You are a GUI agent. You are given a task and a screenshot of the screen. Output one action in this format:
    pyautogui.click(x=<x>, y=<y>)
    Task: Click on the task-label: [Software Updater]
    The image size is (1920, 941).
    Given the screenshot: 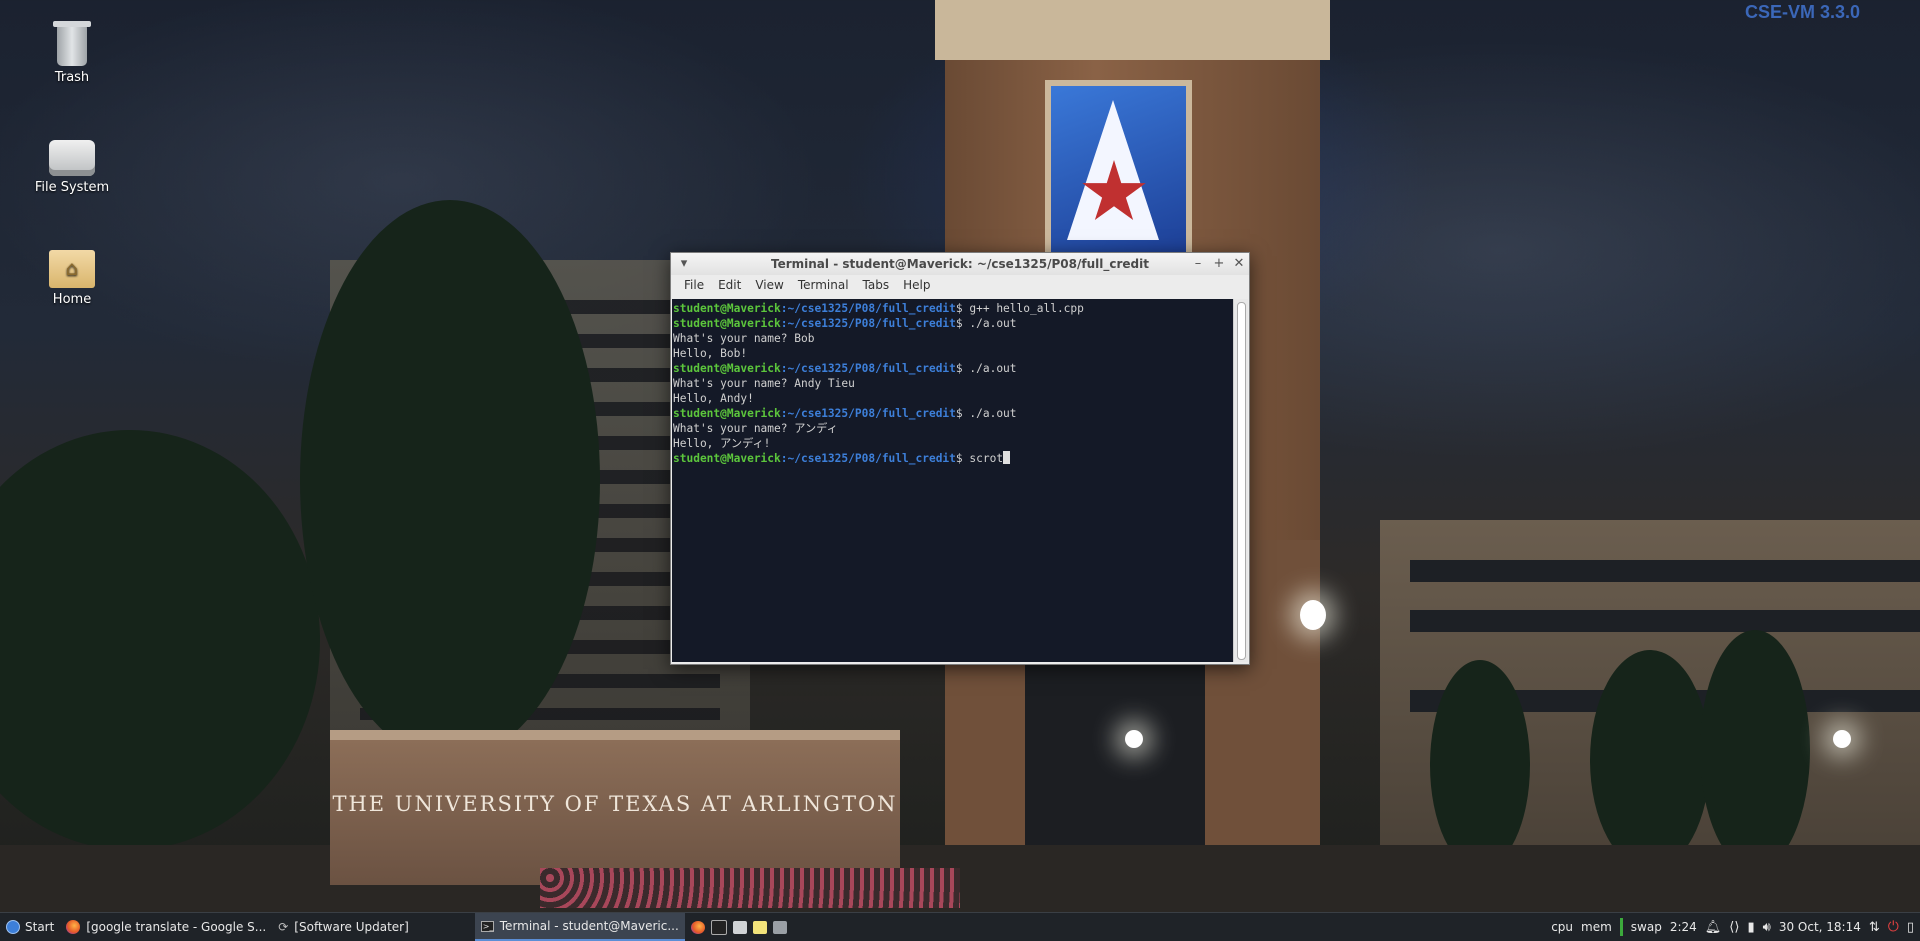 What is the action you would take?
    pyautogui.click(x=351, y=927)
    